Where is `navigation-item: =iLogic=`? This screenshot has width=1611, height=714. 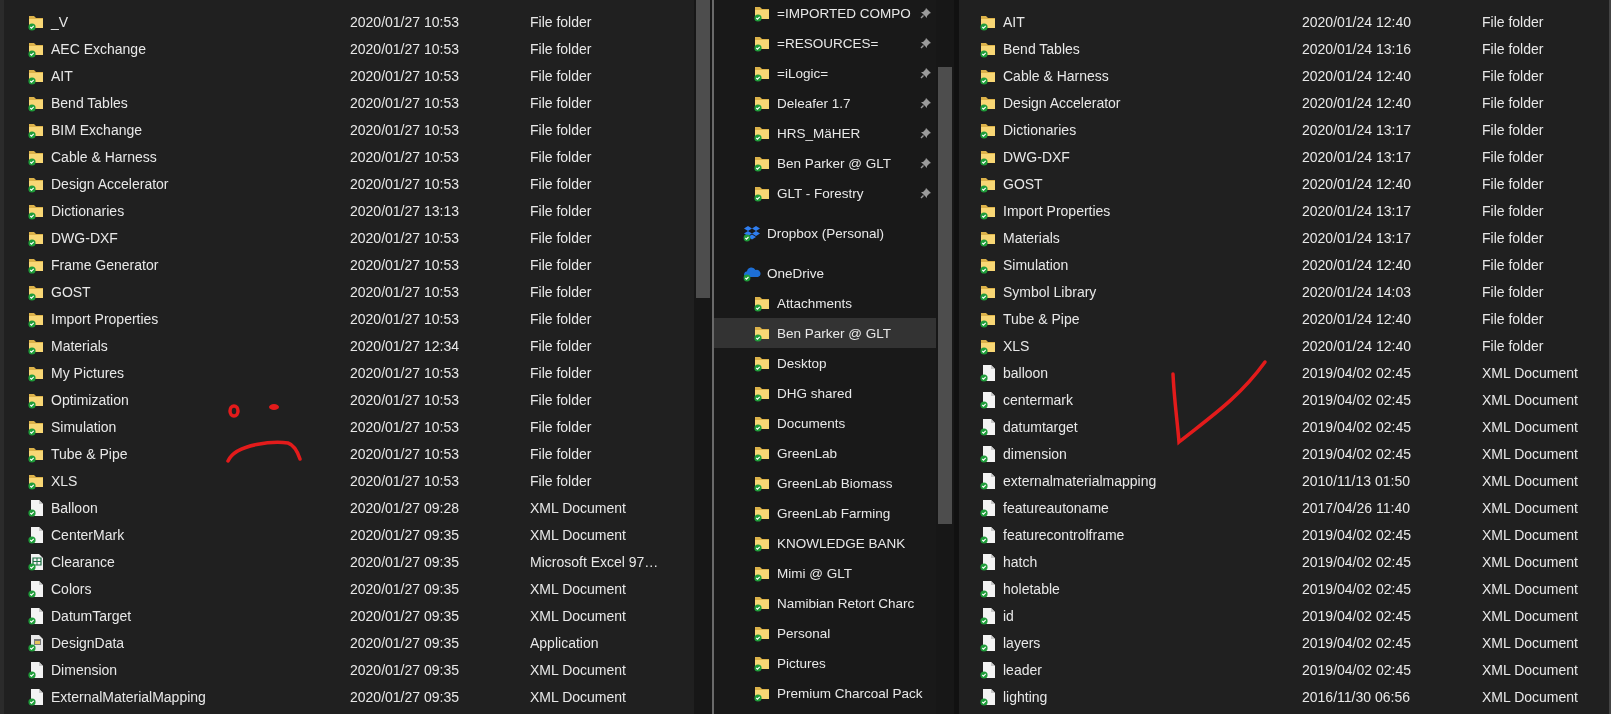 navigation-item: =iLogic= is located at coordinates (825, 73).